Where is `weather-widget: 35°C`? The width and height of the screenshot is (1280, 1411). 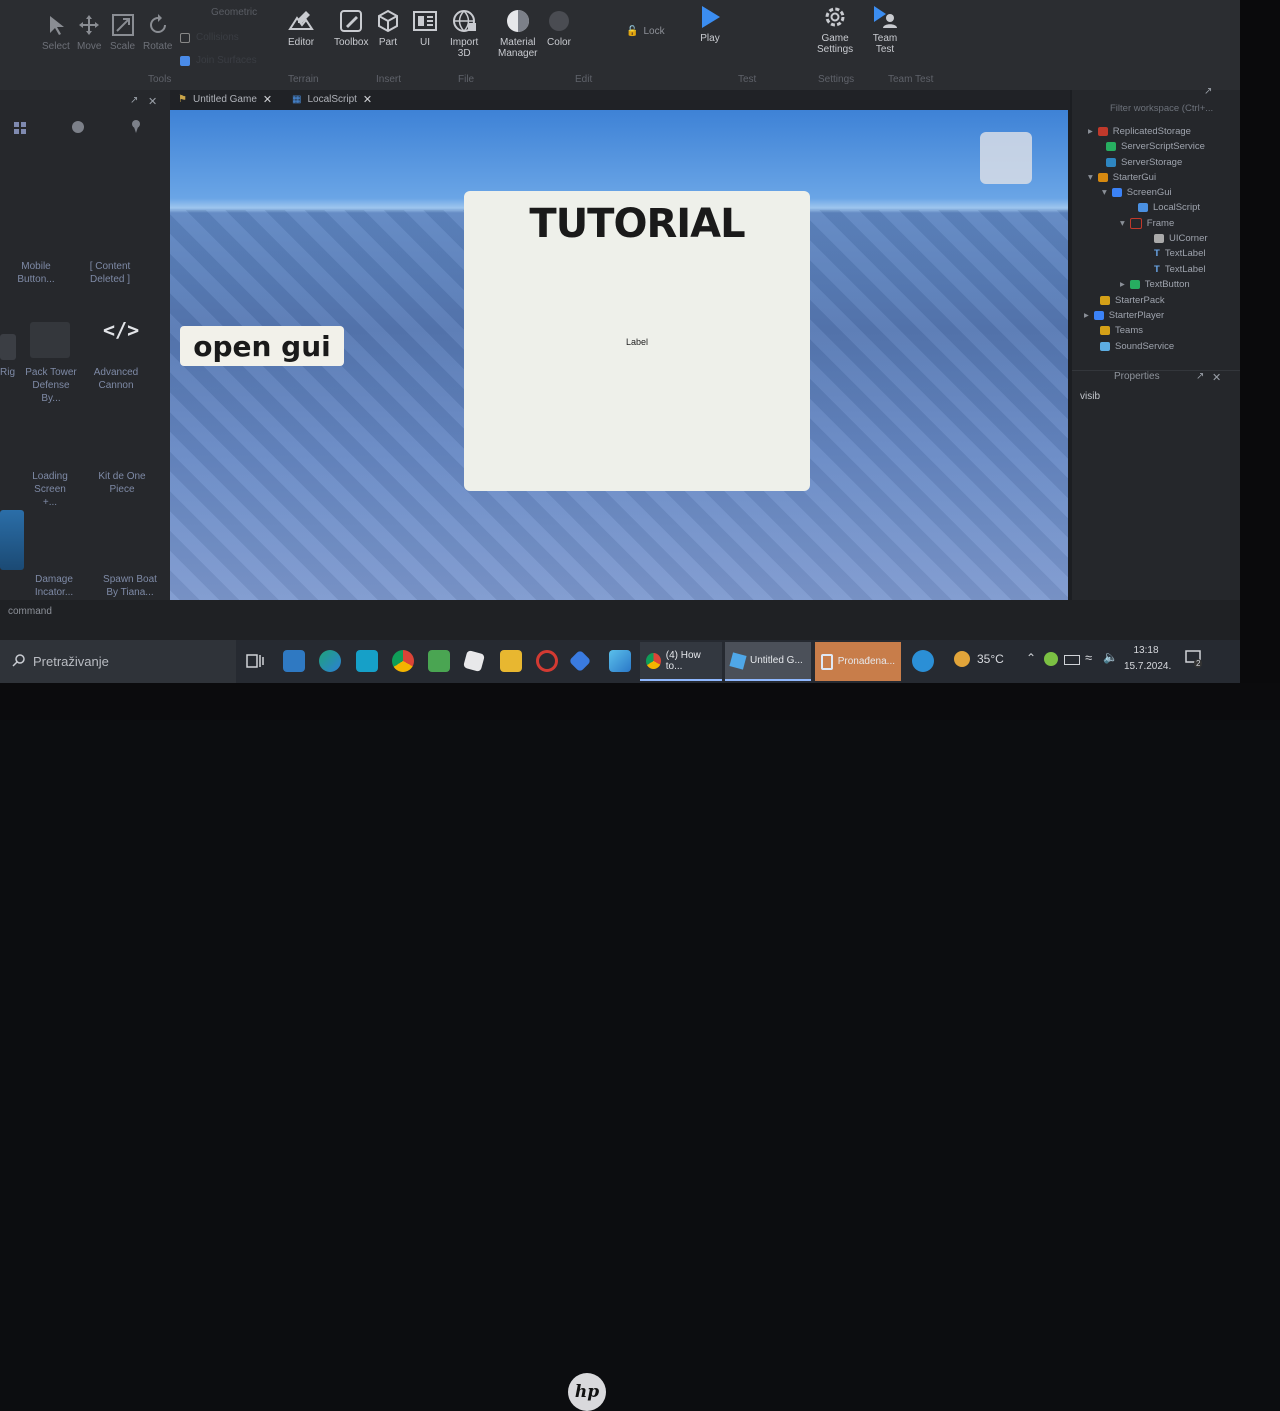
weather-widget: 35°C is located at coordinates (979, 659).